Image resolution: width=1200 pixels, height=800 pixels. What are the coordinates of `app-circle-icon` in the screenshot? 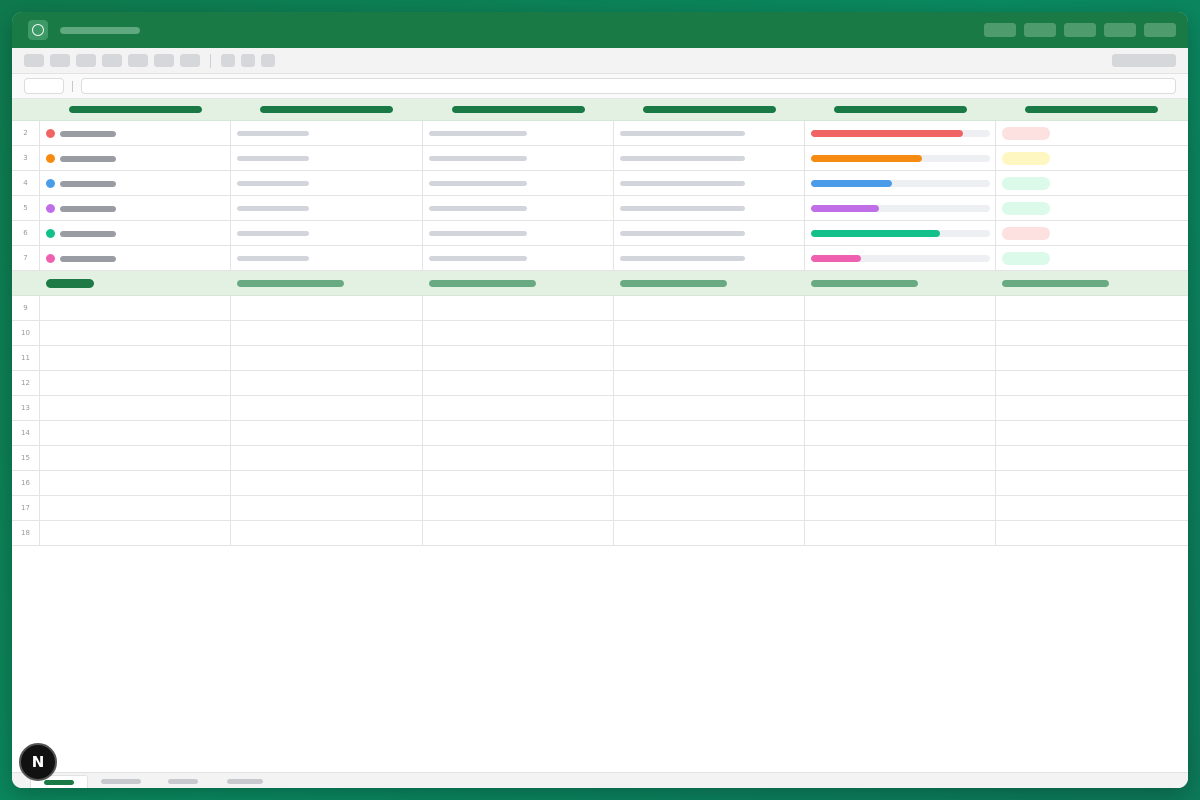 It's located at (38, 30).